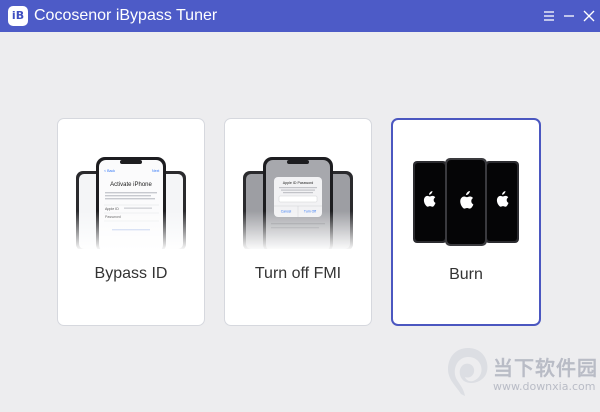 The height and width of the screenshot is (412, 600). I want to click on app-logo-text: iB, so click(18, 15).